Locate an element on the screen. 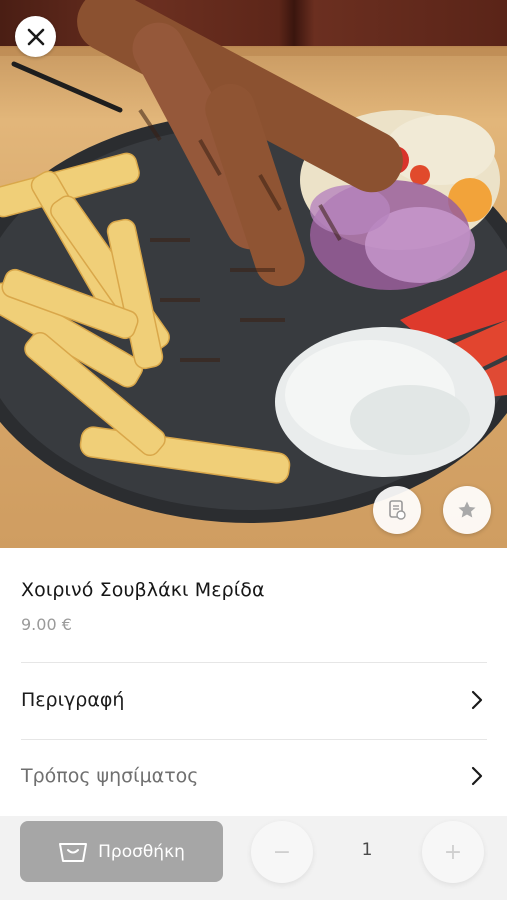 The width and height of the screenshot is (507, 900). minus-icon: − is located at coordinates (282, 852).